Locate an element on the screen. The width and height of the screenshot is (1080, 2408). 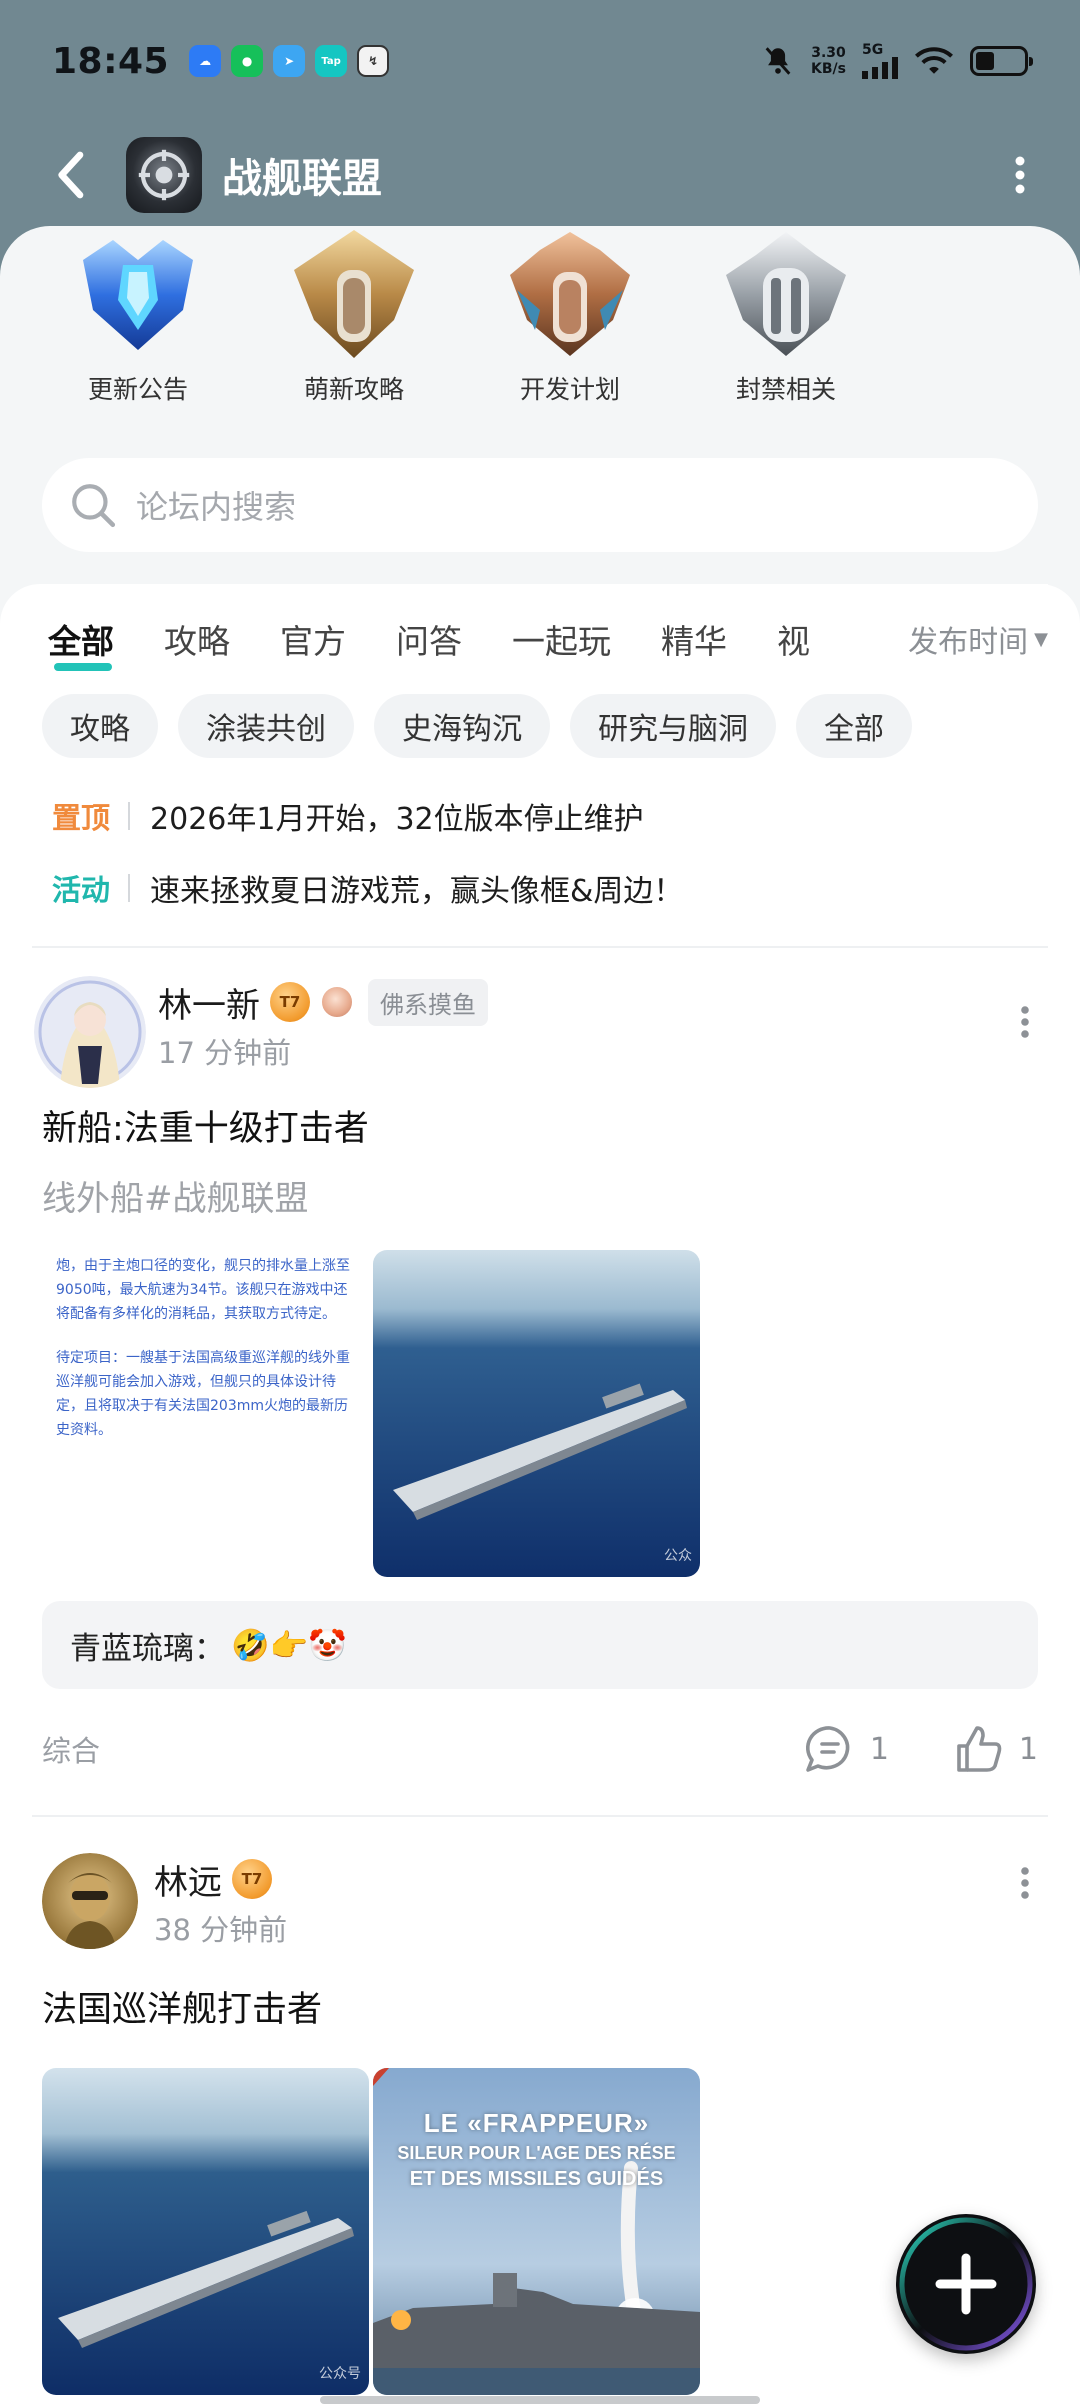
tab-video: 视 is located at coordinates (793, 639).